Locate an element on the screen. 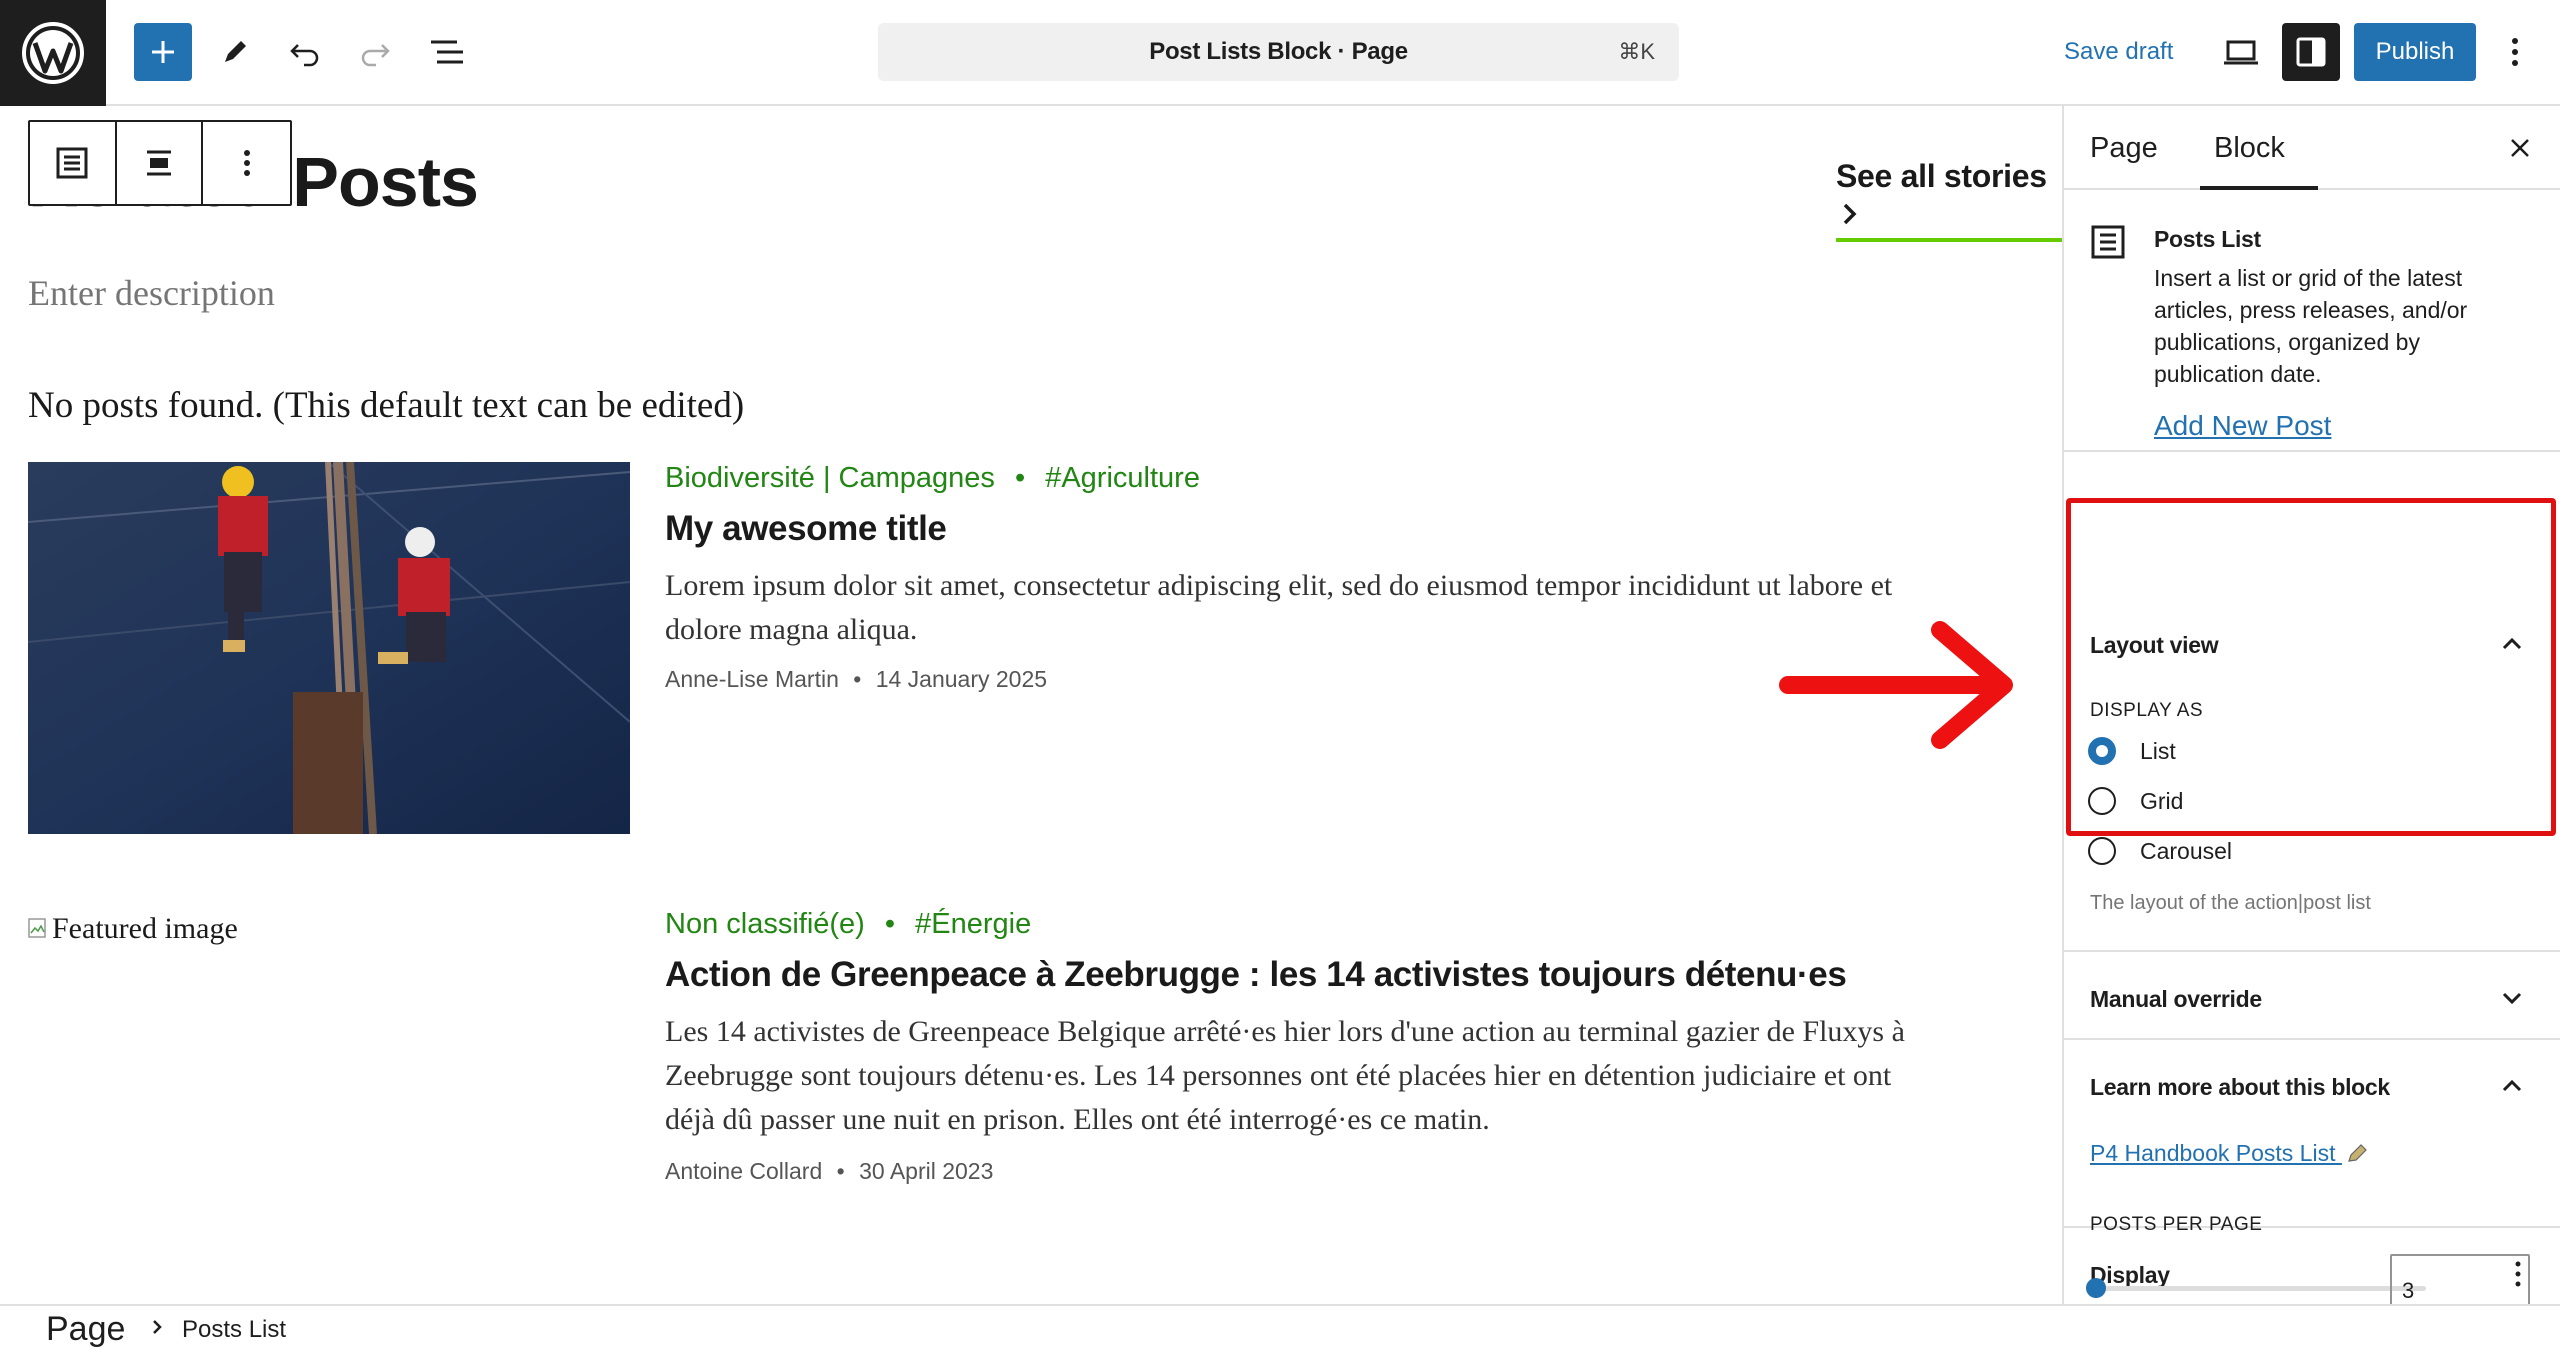 The height and width of the screenshot is (1349, 2560). undo-button is located at coordinates (305, 52).